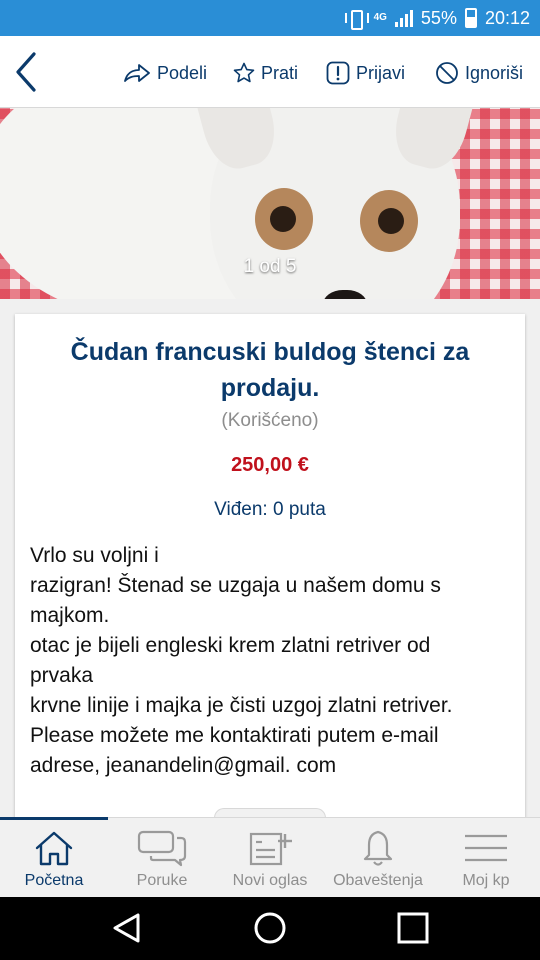  I want to click on menu-icon, so click(486, 848).